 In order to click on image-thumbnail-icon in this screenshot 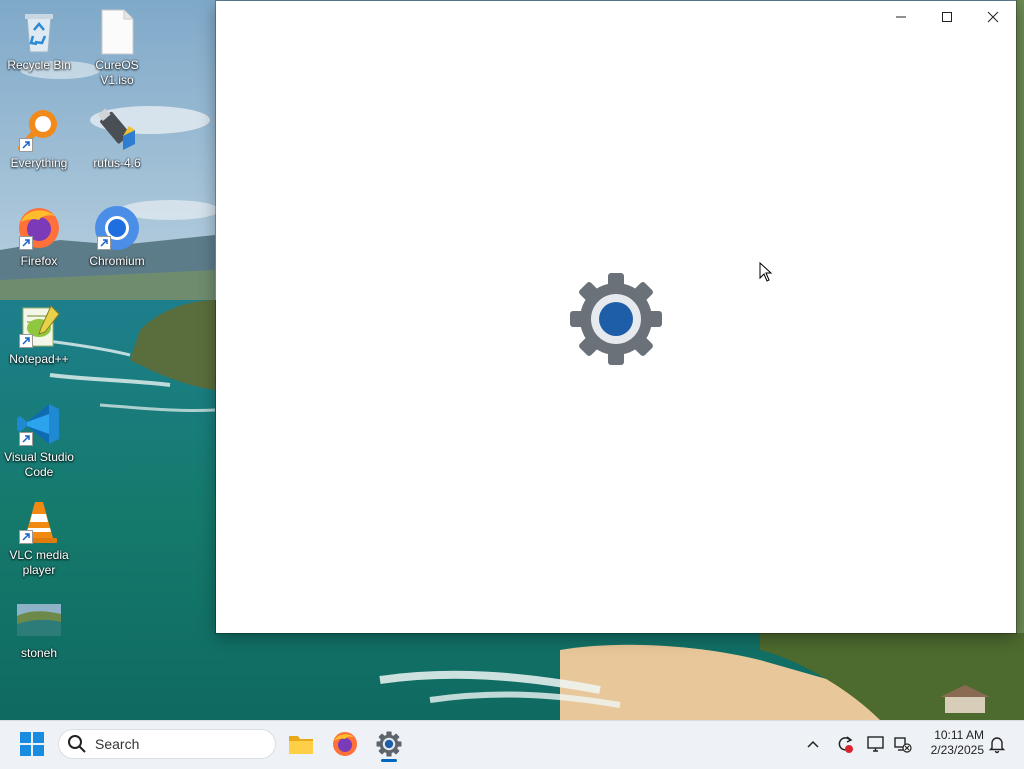, I will do `click(39, 620)`.